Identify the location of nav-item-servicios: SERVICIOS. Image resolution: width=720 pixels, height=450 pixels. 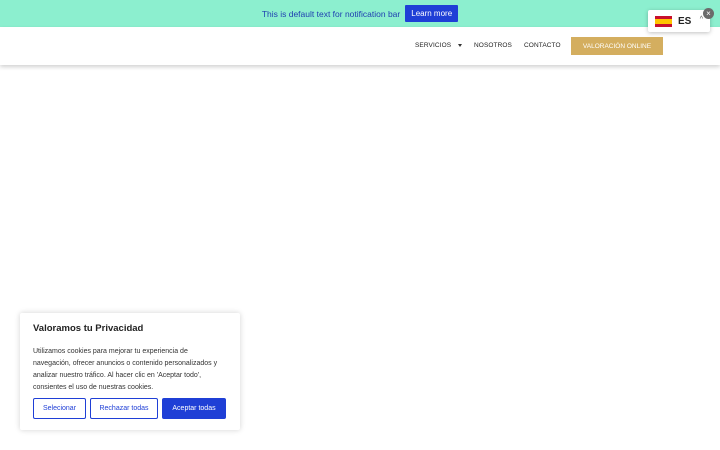
(439, 45).